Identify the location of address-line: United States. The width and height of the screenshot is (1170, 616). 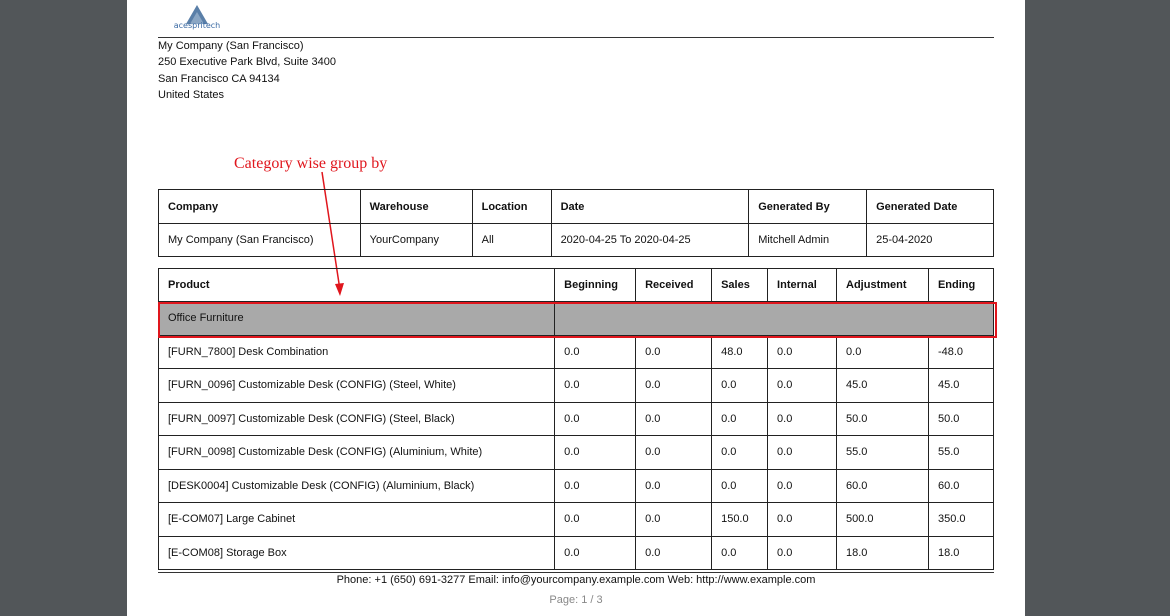
(191, 95).